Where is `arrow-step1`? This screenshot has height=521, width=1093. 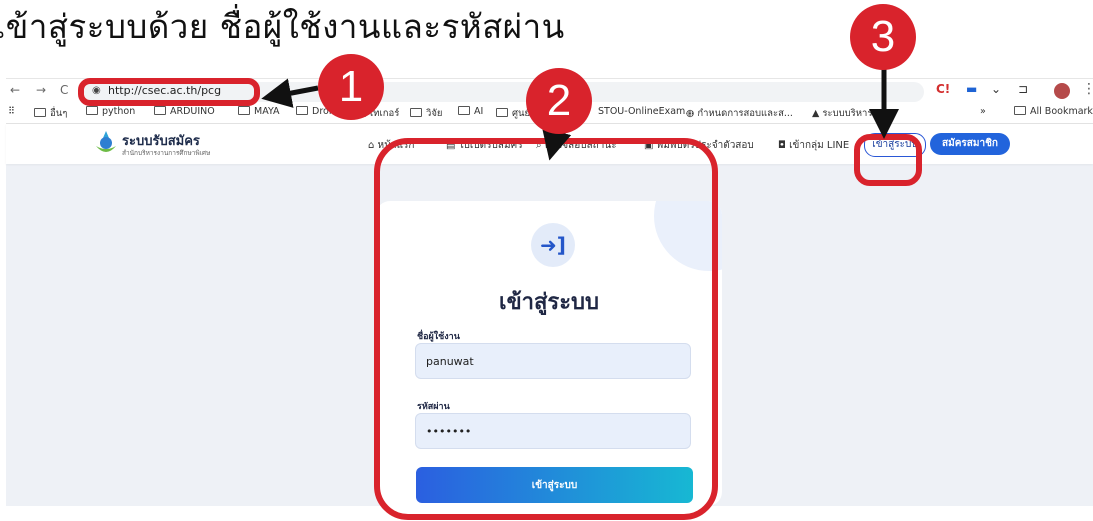 arrow-step1 is located at coordinates (290, 93).